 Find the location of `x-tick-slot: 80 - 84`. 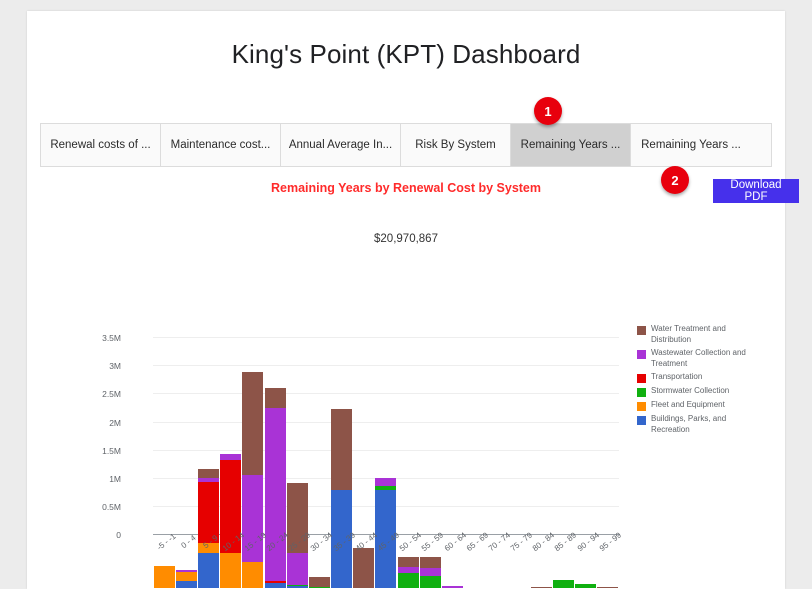

x-tick-slot: 80 - 84 is located at coordinates (543, 553).